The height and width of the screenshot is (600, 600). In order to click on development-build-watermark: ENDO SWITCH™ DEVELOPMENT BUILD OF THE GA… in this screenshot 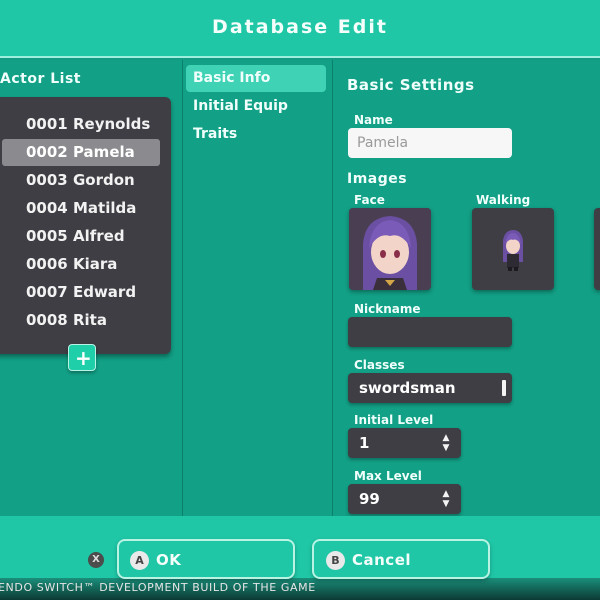, I will do `click(158, 587)`.